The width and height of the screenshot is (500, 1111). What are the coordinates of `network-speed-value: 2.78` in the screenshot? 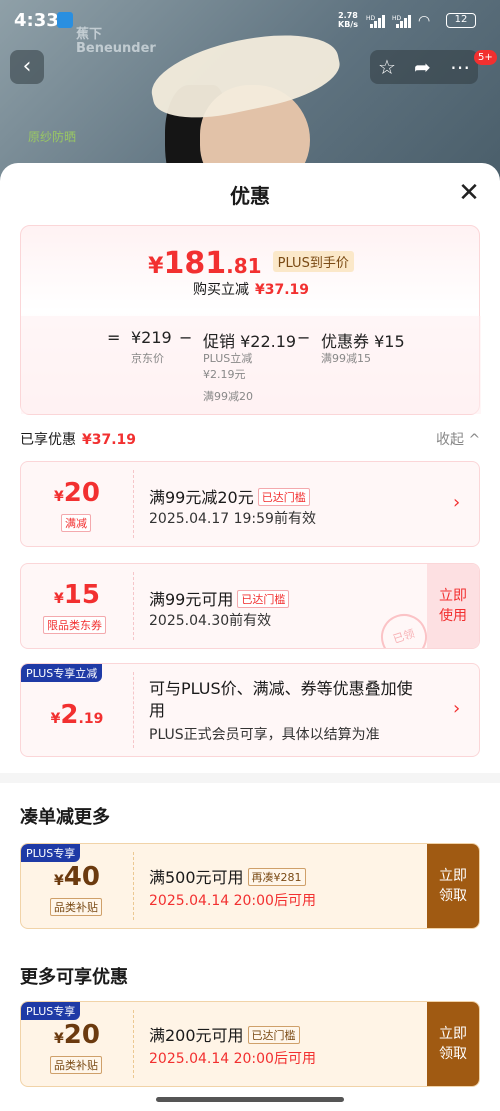 It's located at (348, 15).